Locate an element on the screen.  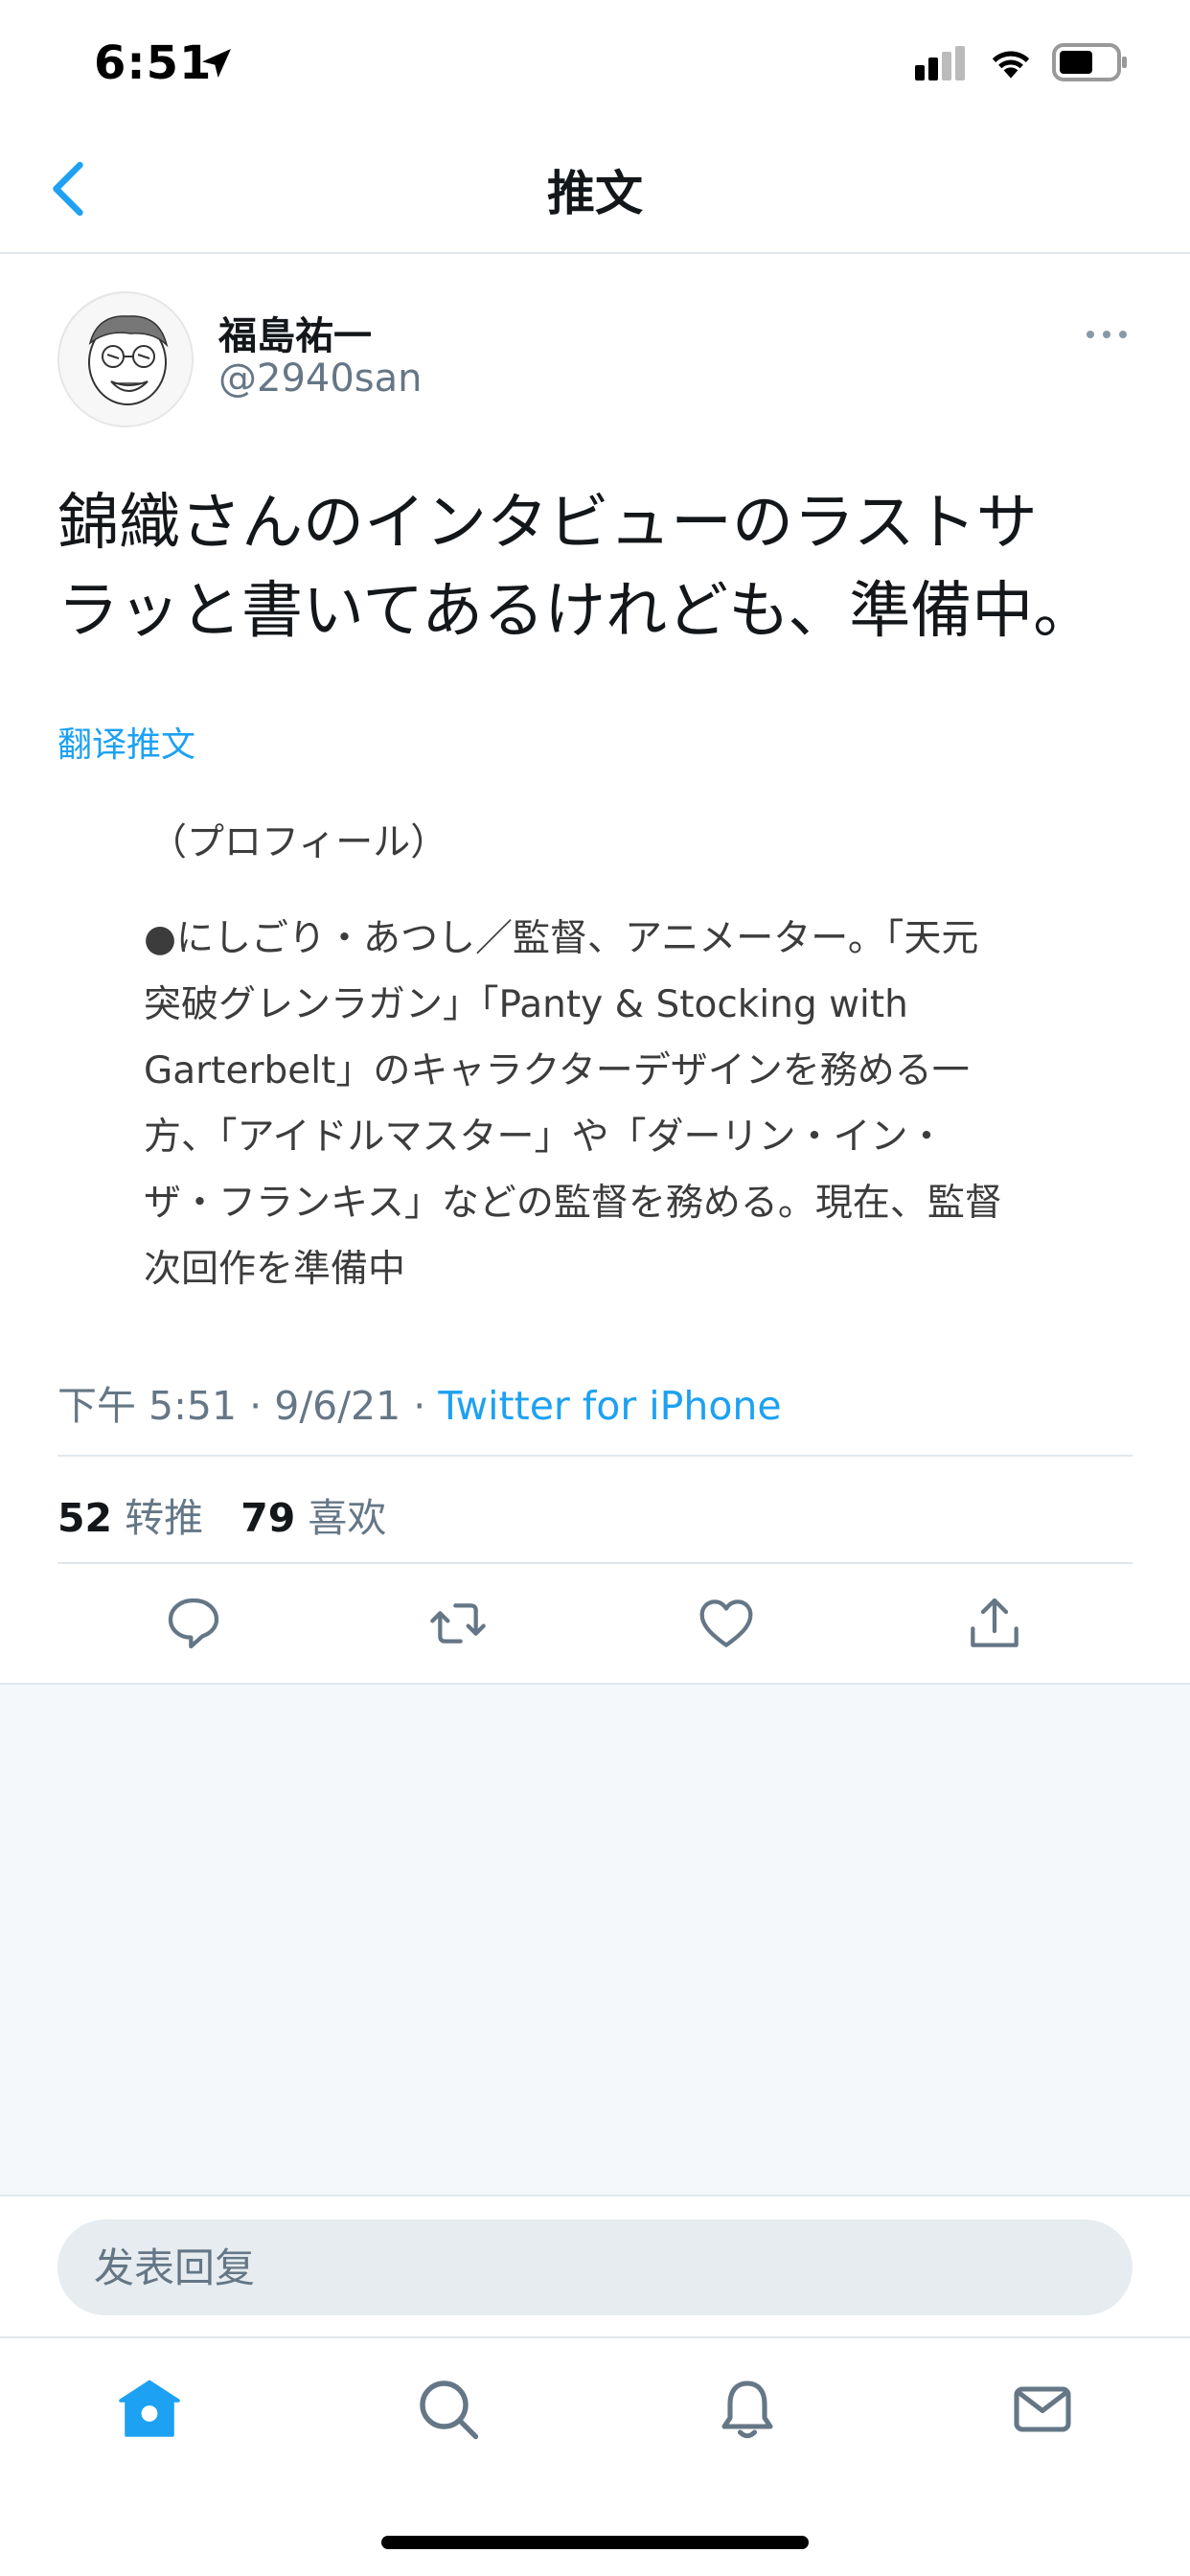
home-indicator is located at coordinates (595, 2542).